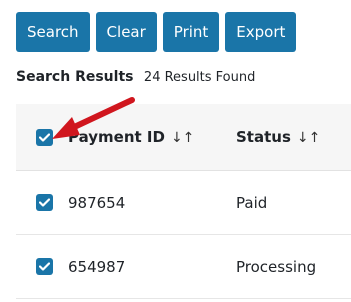 This screenshot has width=351, height=302. What do you see at coordinates (276, 266) in the screenshot?
I see `status-cell: Processing` at bounding box center [276, 266].